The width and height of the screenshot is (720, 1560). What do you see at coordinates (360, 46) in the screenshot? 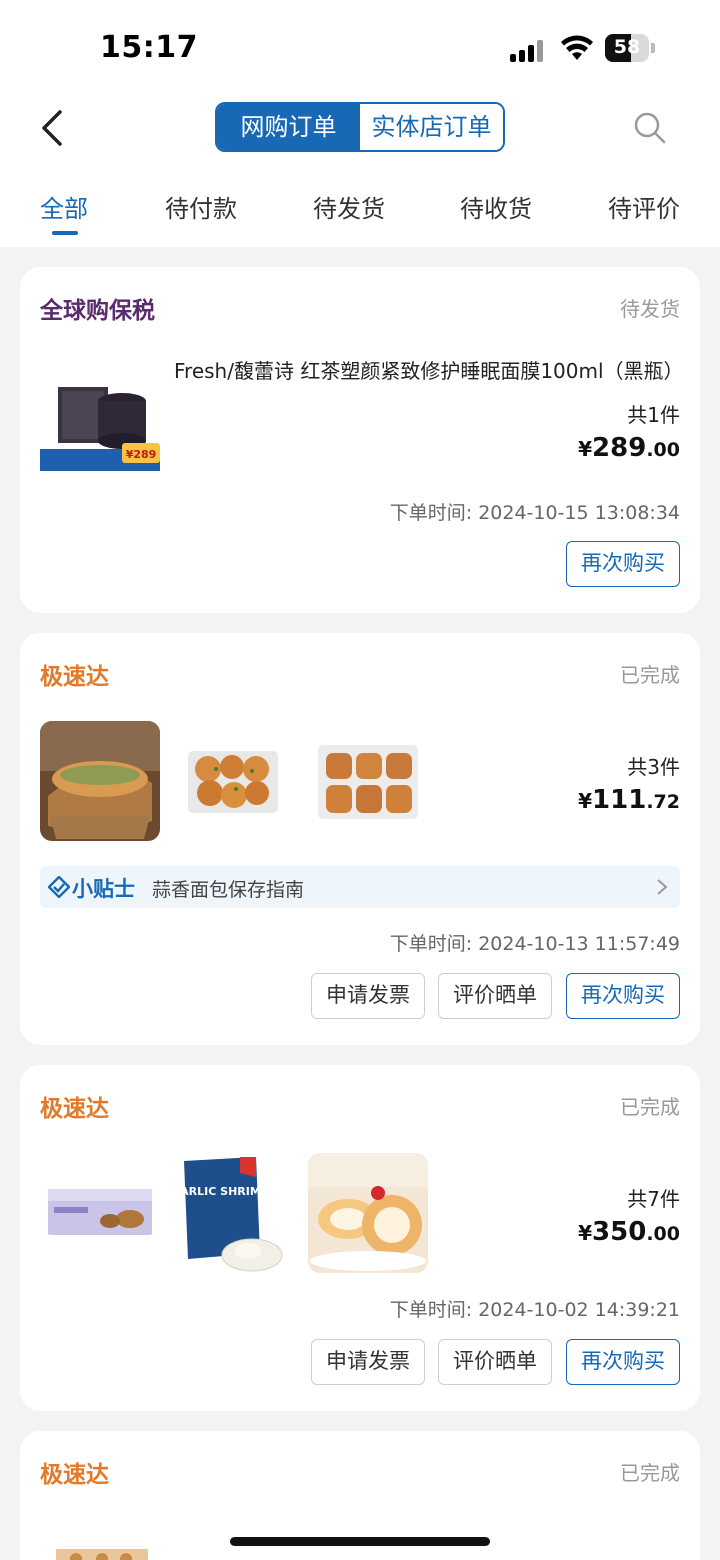
I see `status-bar: 15:17 58` at bounding box center [360, 46].